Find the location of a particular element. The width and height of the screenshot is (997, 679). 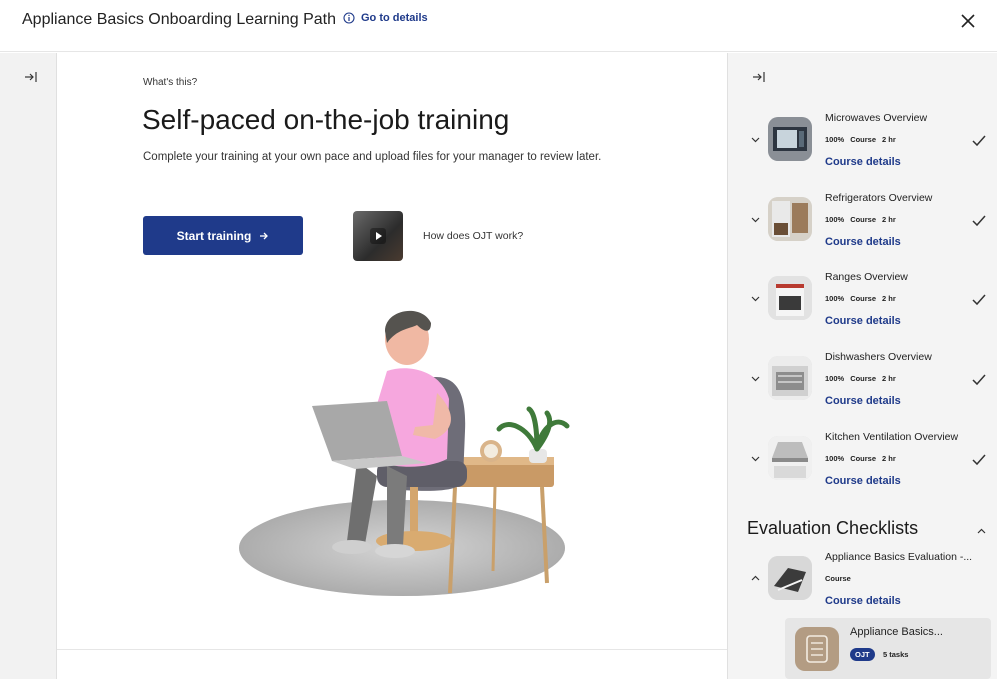

checklist-icon is located at coordinates (817, 649).